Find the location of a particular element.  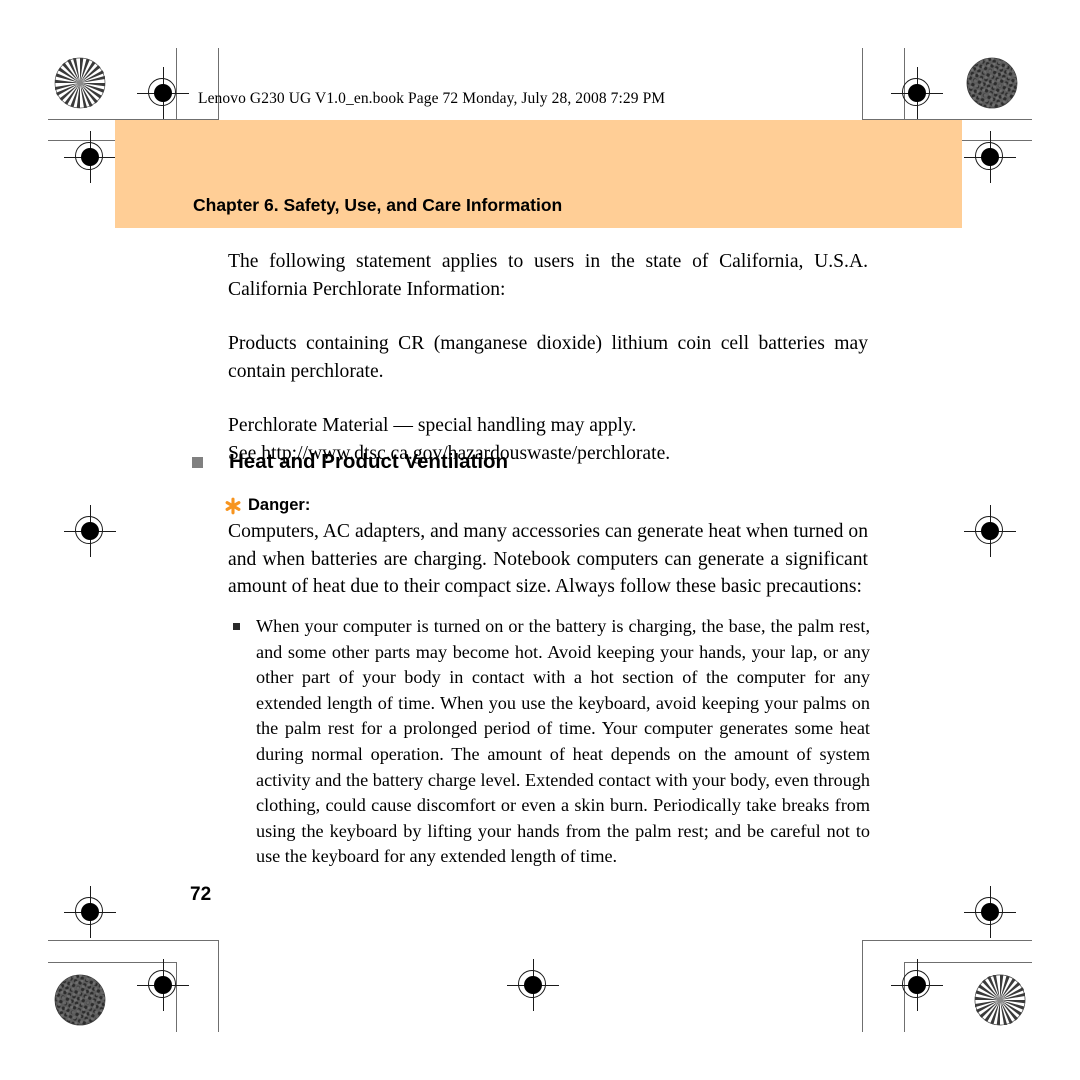

danger-asterisk-icon is located at coordinates (233, 506).